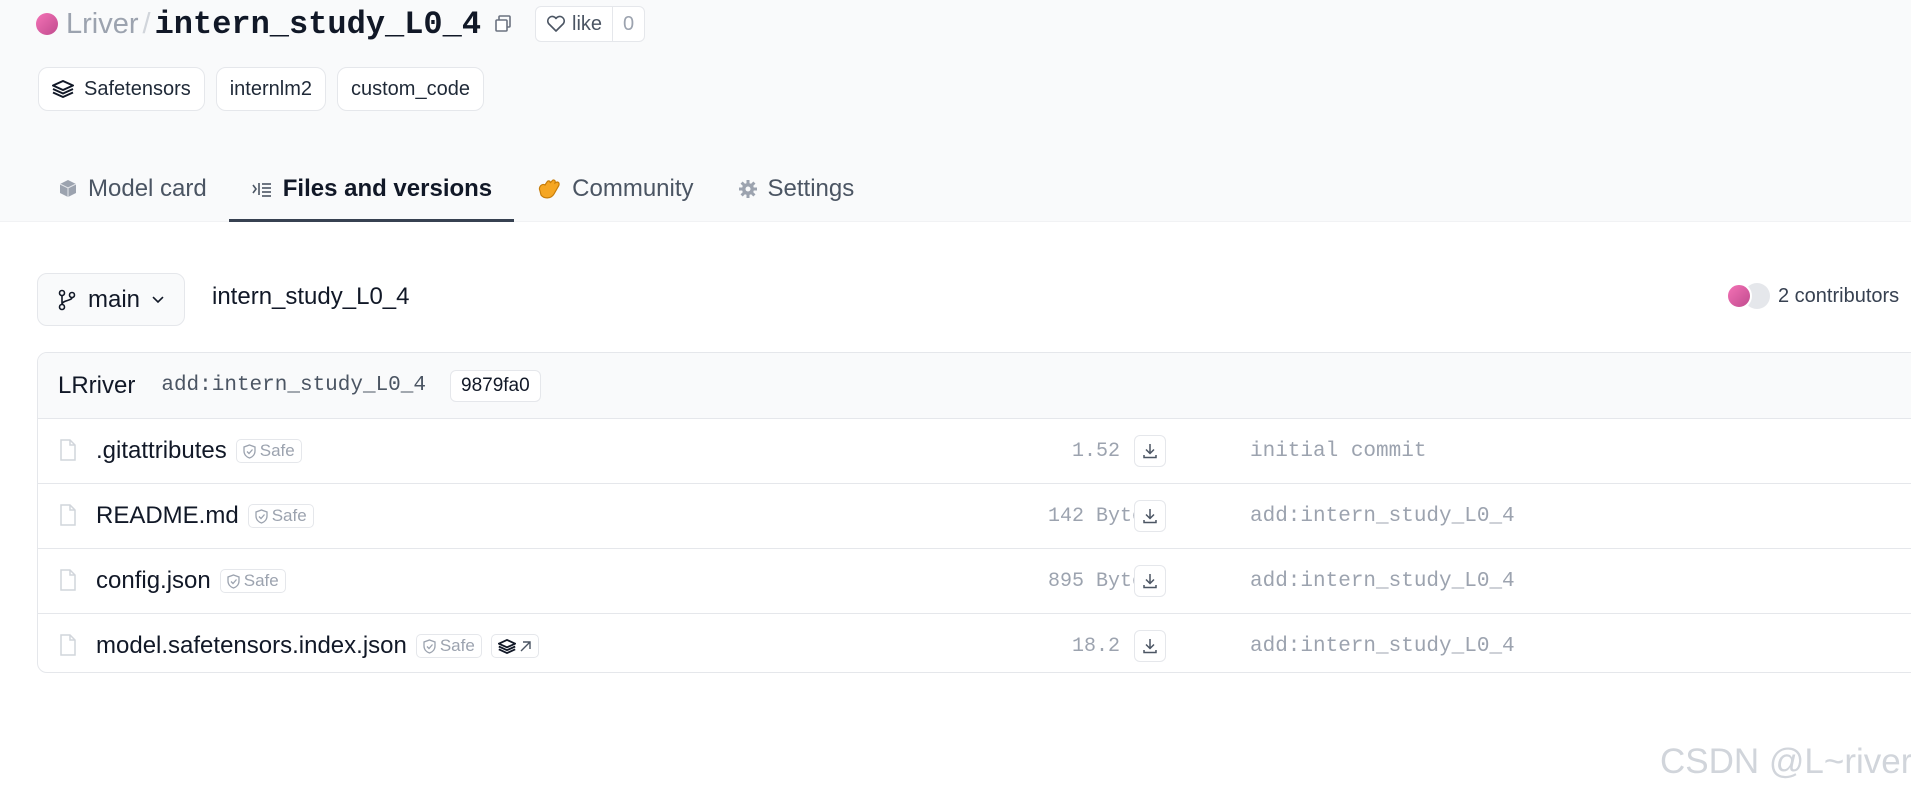 This screenshot has width=1911, height=796. I want to click on branch-label: main, so click(114, 299).